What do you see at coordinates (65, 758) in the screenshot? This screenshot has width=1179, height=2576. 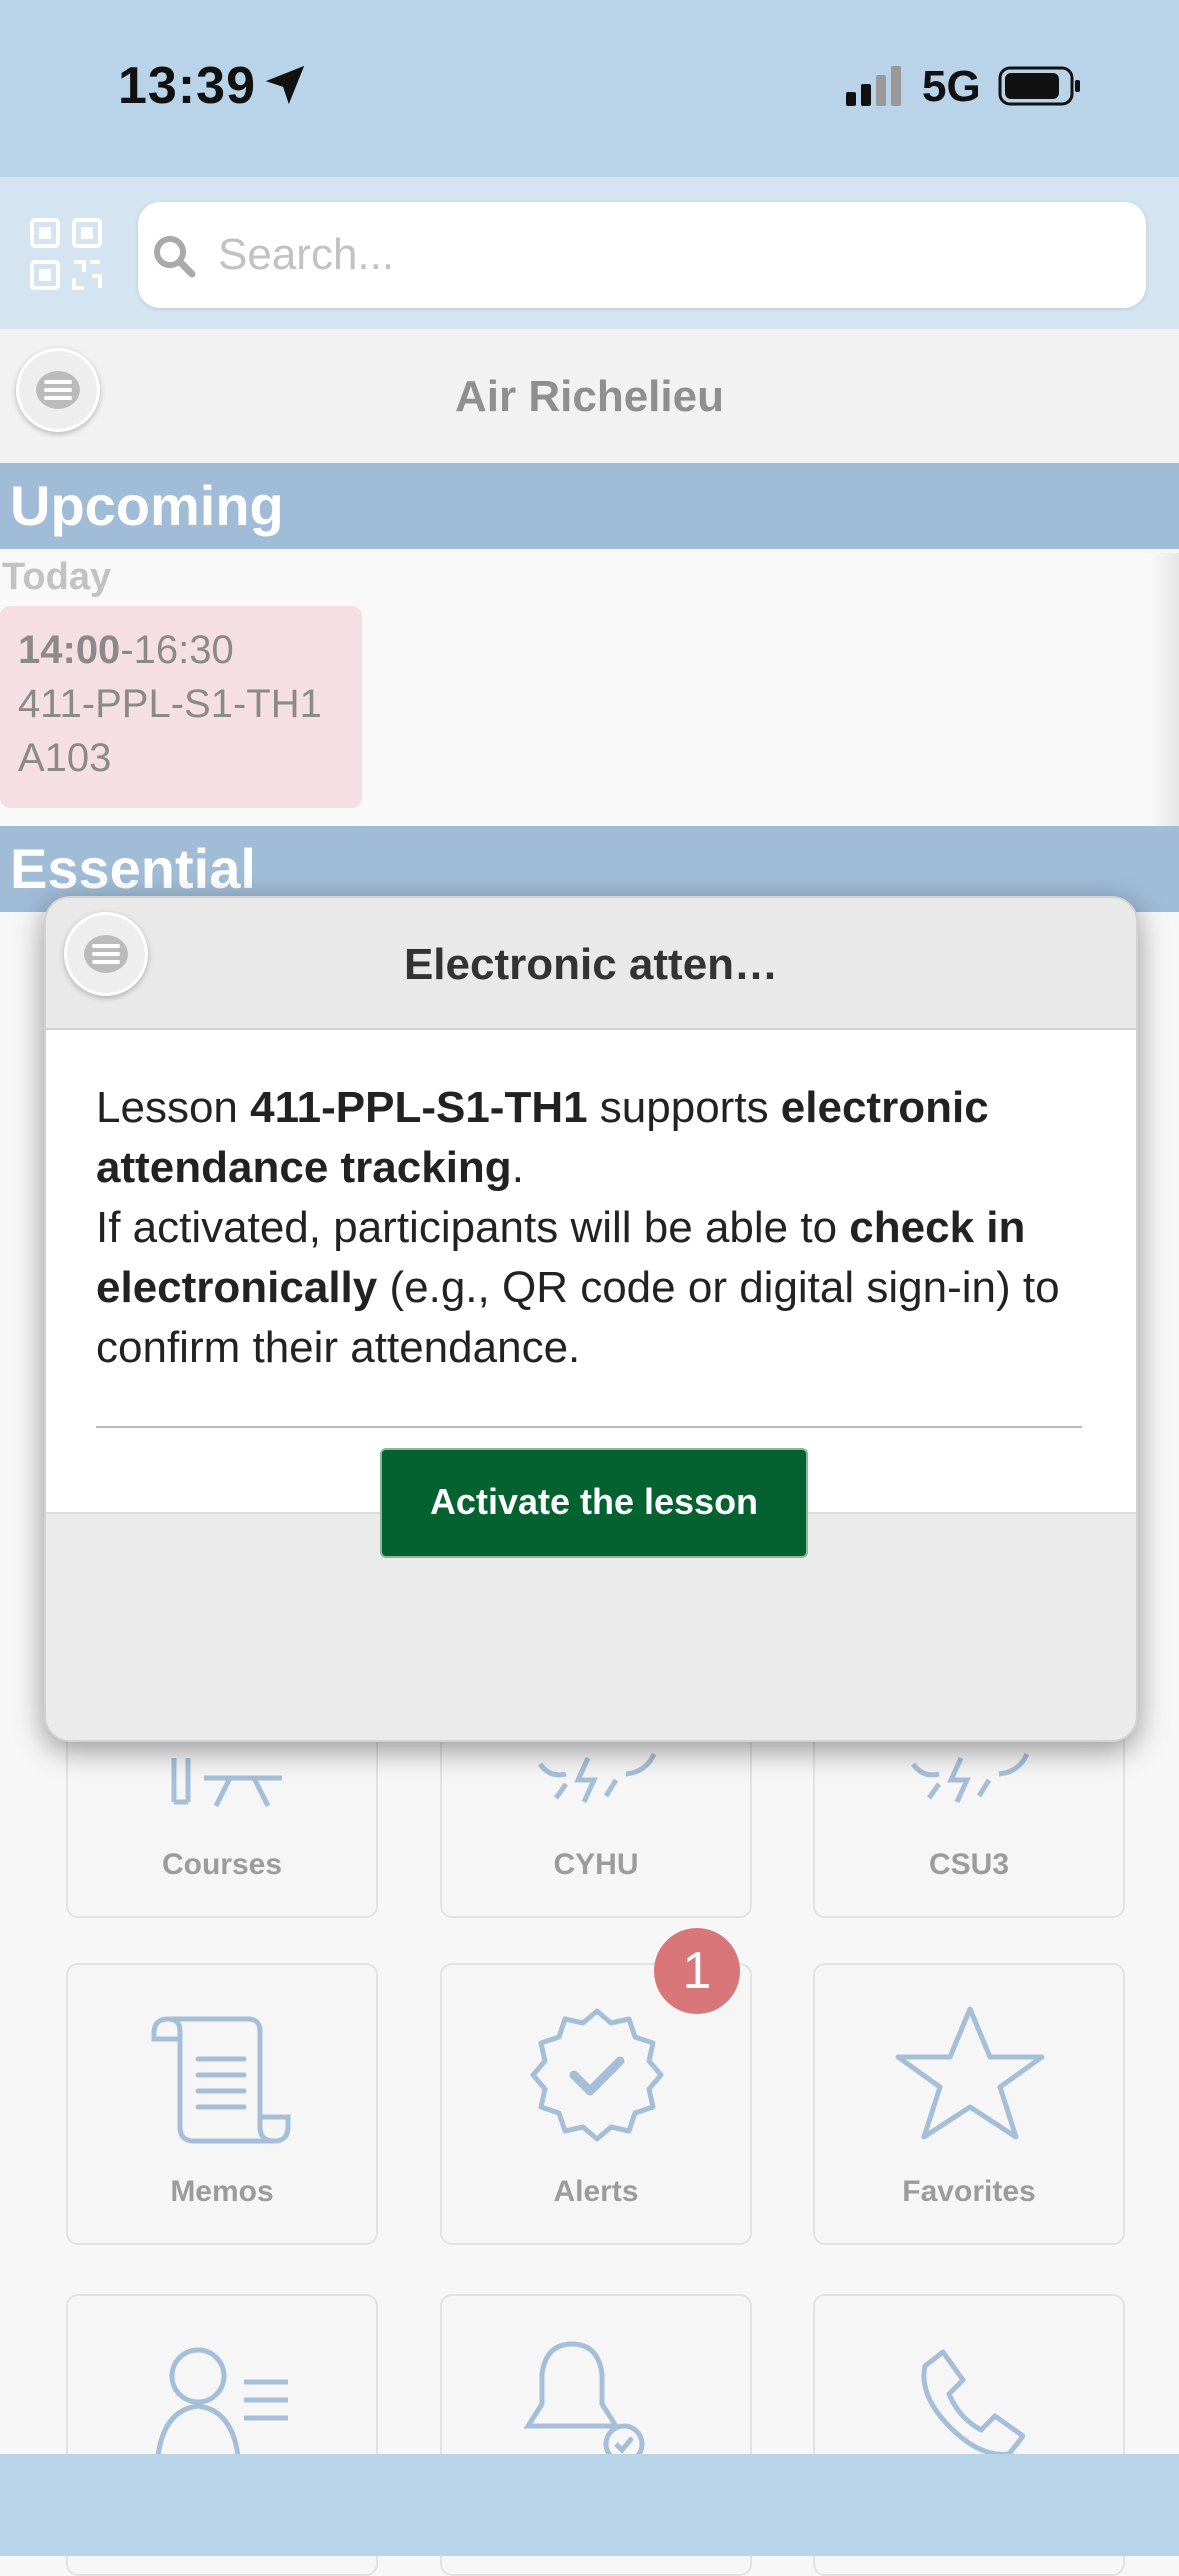 I see `event-room: A103` at bounding box center [65, 758].